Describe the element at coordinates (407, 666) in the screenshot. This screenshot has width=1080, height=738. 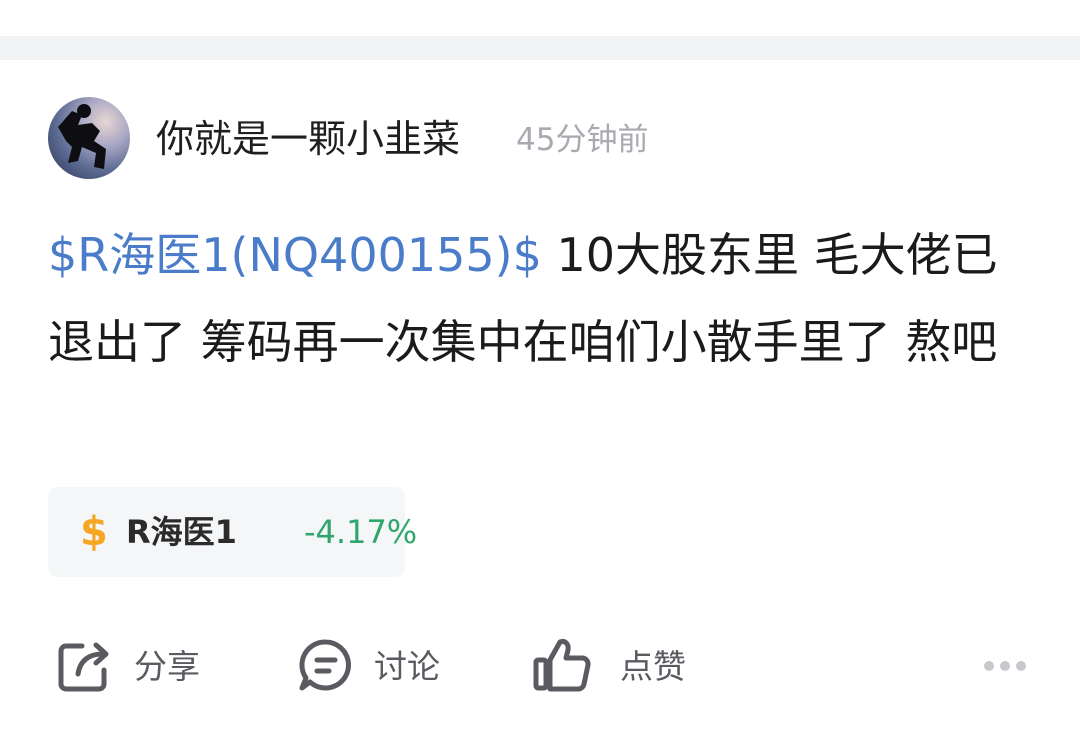
I see `discuss-label: 讨论` at that location.